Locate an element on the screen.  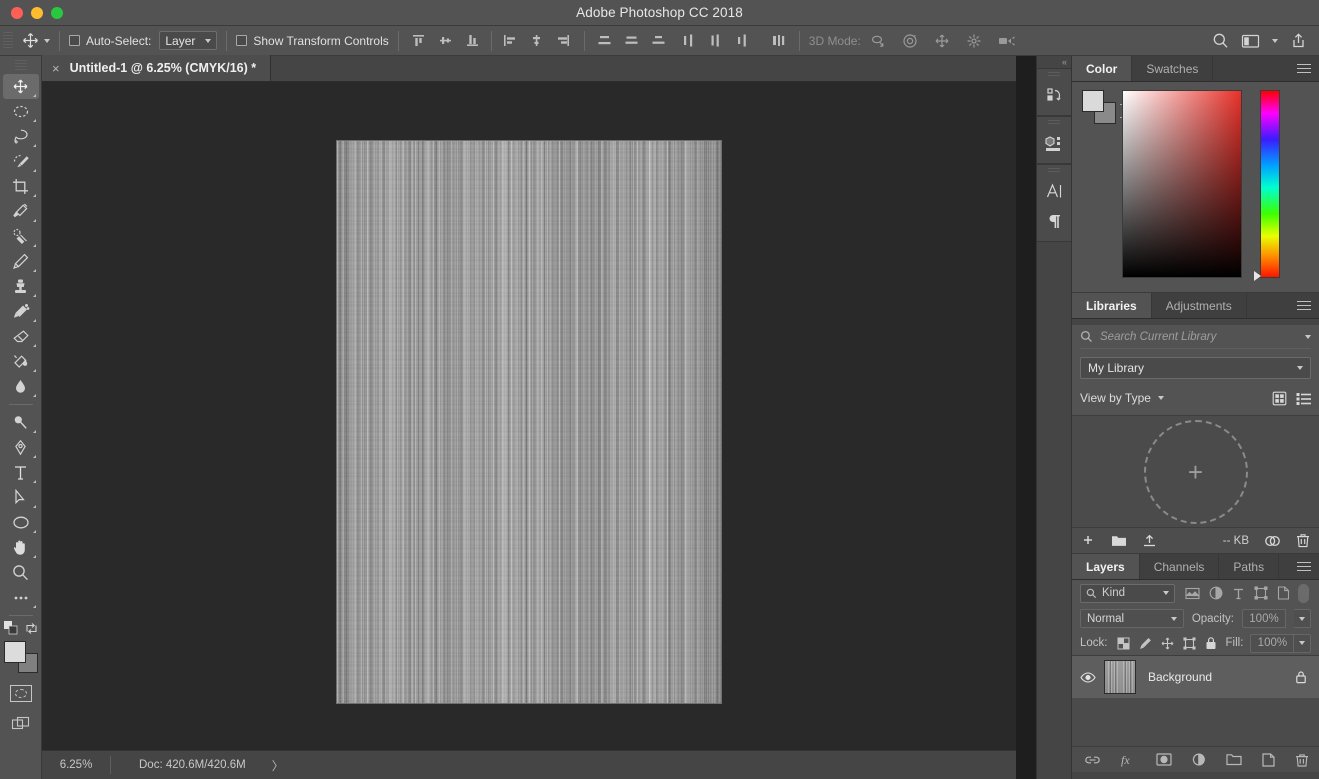
new-layer-icon is located at coordinates (1268, 759).